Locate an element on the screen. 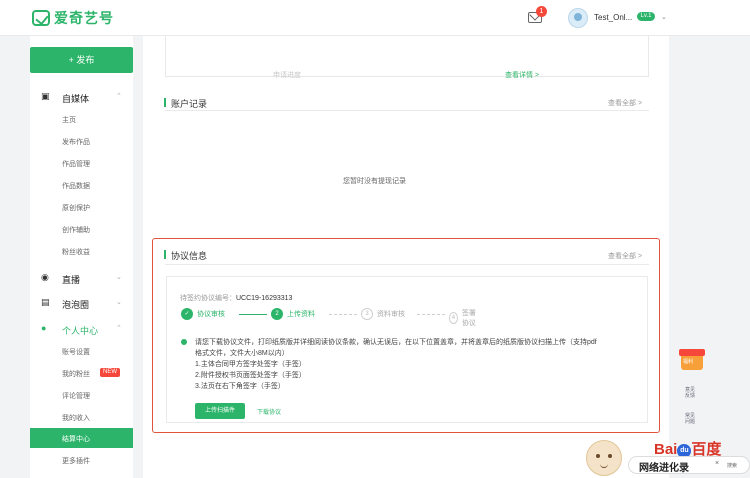 The width and height of the screenshot is (750, 478). sidebar-item-publish-works: 发布作品 is located at coordinates (81, 141).